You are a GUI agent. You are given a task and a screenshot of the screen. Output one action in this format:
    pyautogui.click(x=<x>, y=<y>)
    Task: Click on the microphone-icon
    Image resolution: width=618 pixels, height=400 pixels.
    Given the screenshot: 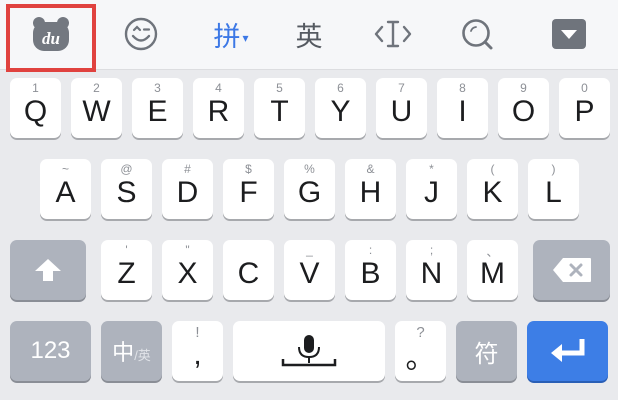 What is the action you would take?
    pyautogui.click(x=309, y=351)
    